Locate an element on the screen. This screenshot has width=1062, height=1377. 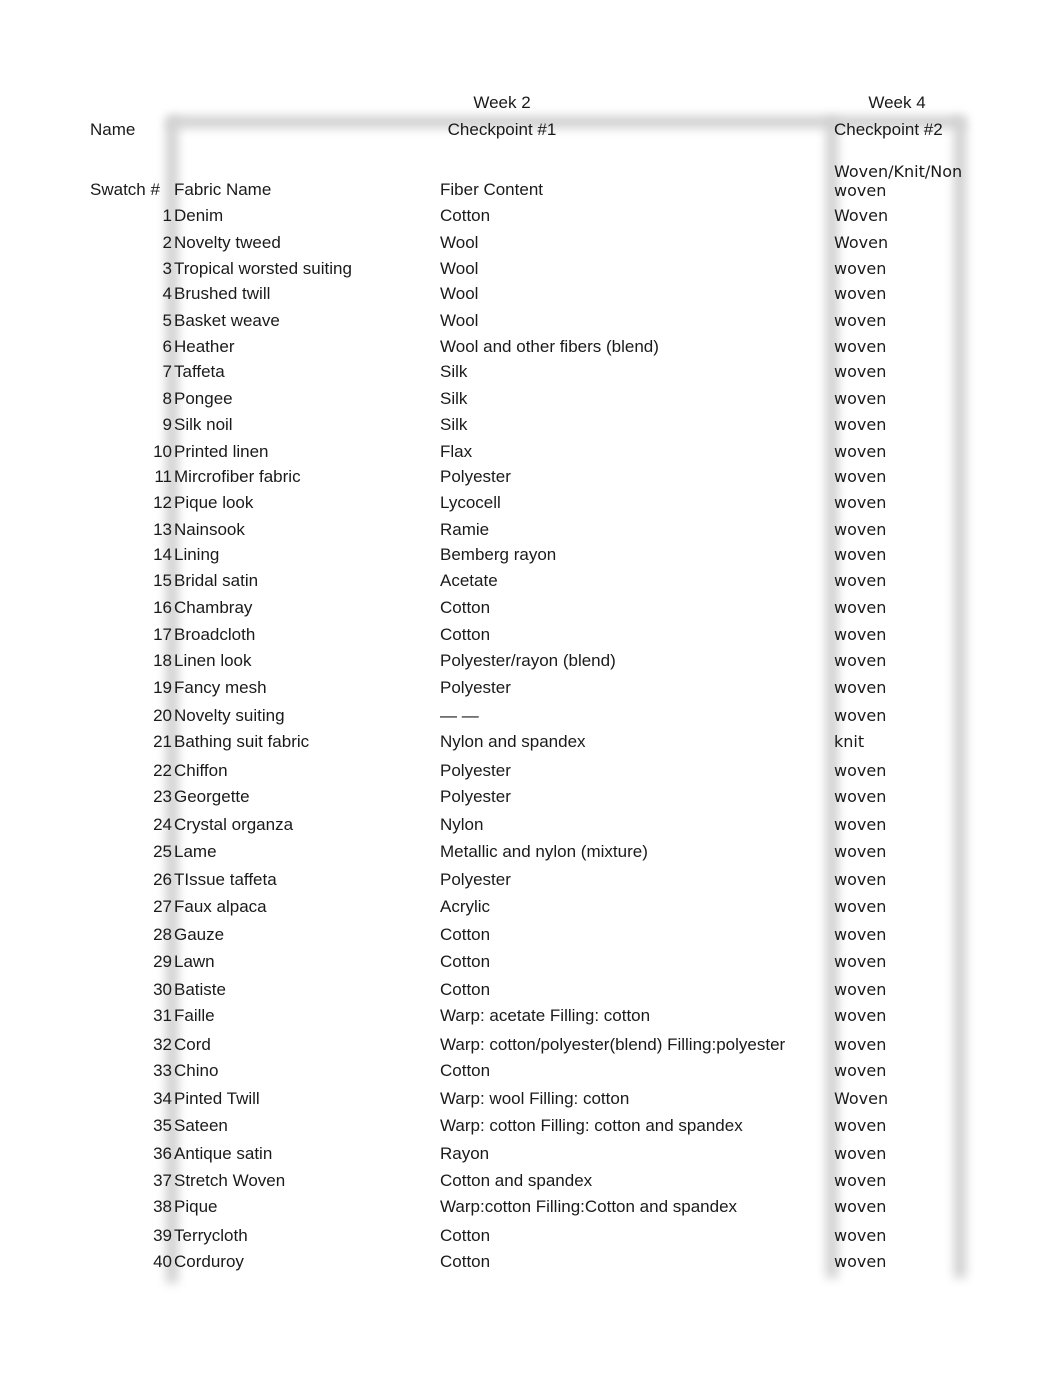
swatch-number: 5 is located at coordinates (167, 320).